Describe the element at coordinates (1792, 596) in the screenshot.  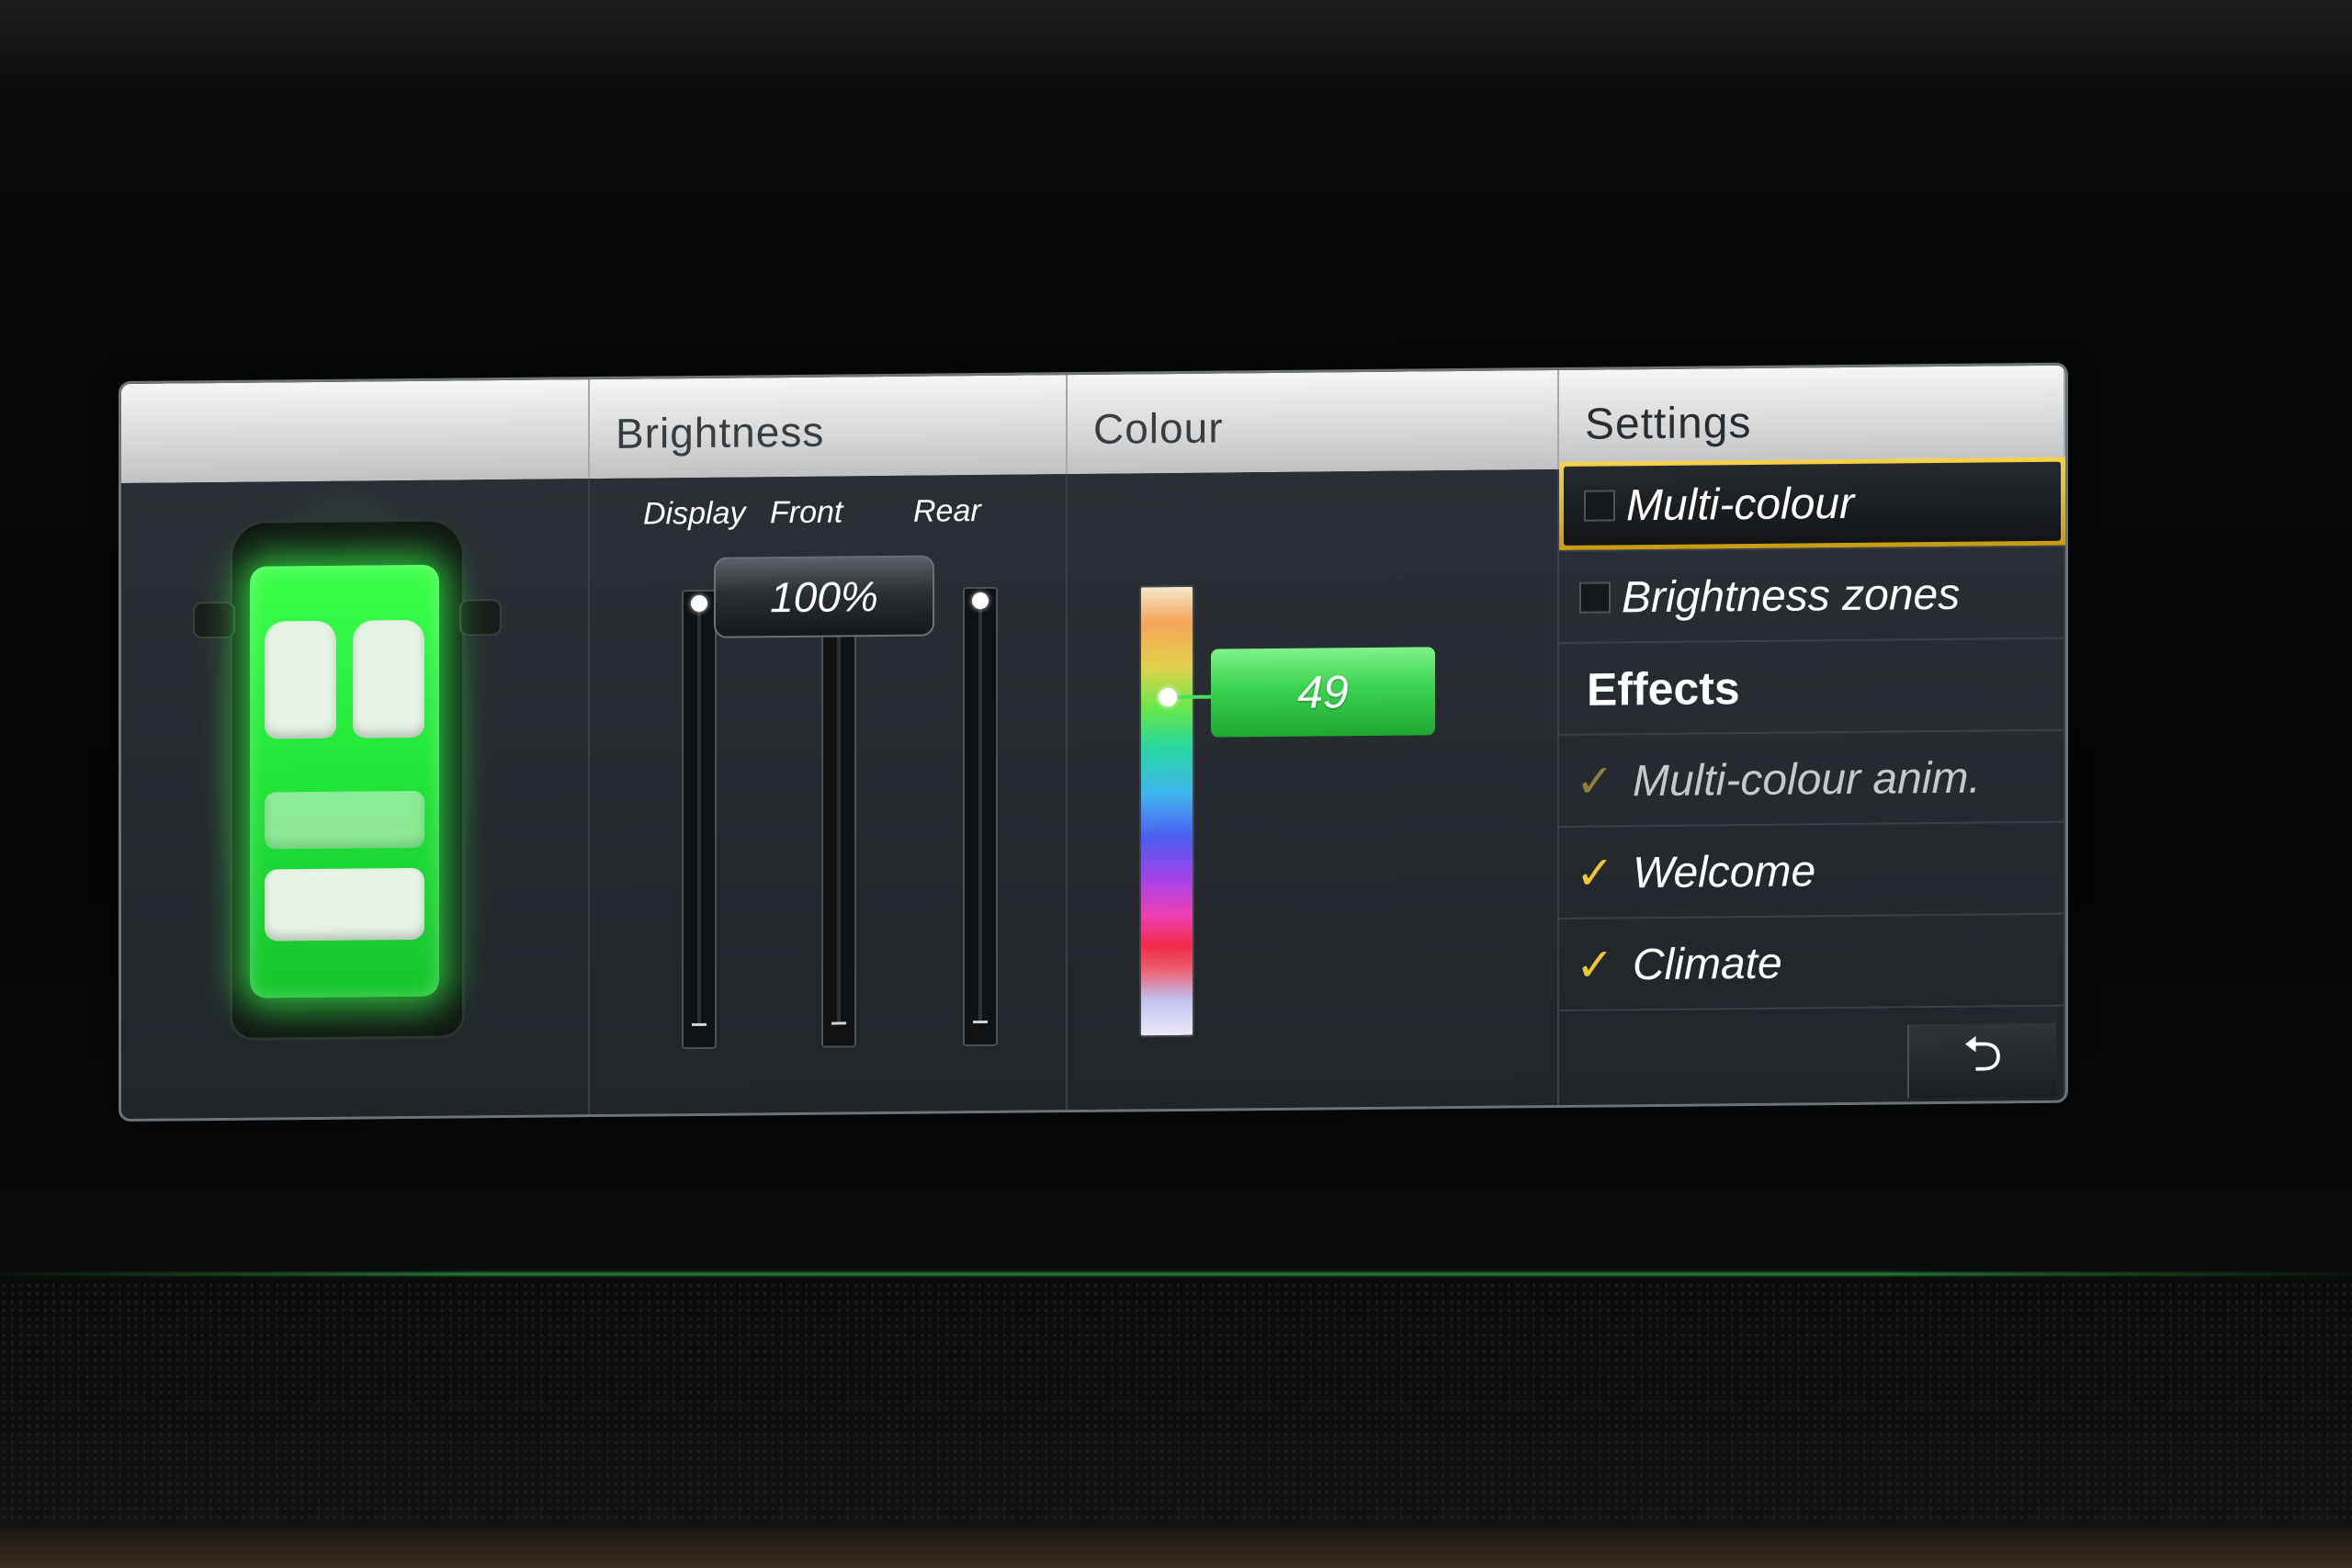
I see `menu-item-label: Brightness zones` at that location.